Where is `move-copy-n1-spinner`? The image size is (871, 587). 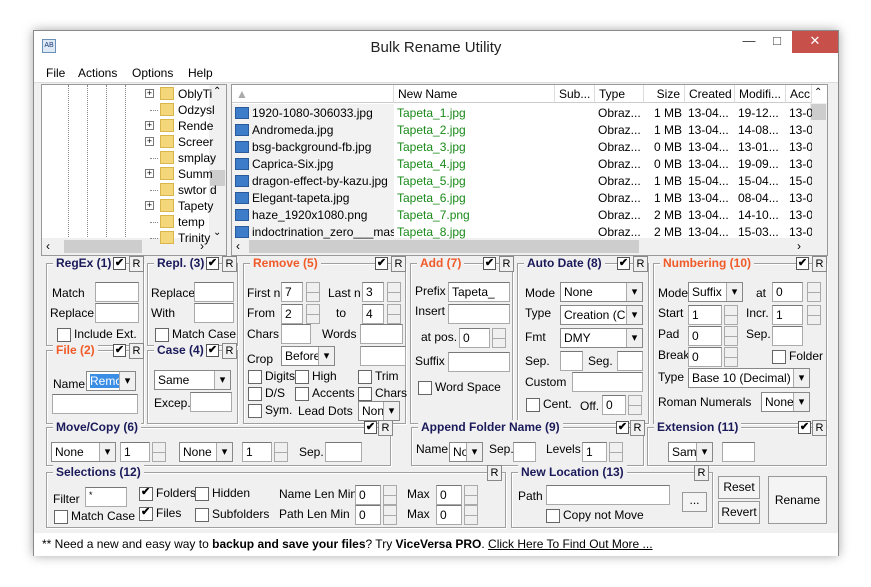 move-copy-n1-spinner is located at coordinates (159, 452).